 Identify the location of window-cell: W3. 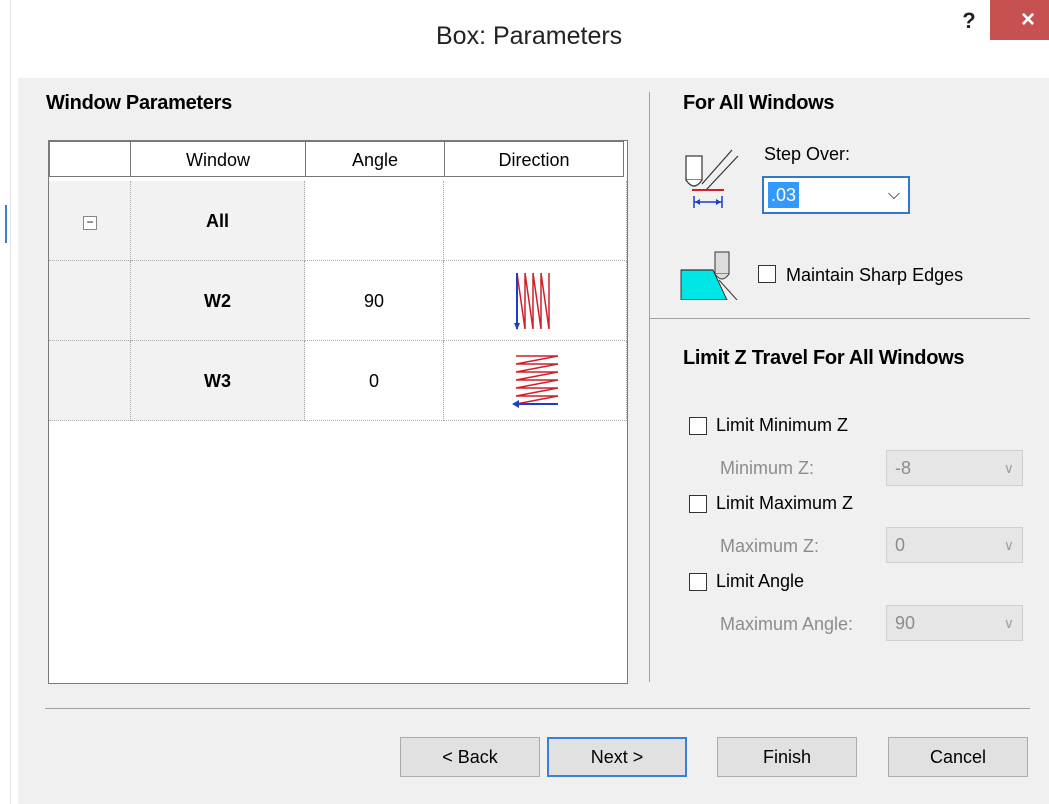
(218, 381).